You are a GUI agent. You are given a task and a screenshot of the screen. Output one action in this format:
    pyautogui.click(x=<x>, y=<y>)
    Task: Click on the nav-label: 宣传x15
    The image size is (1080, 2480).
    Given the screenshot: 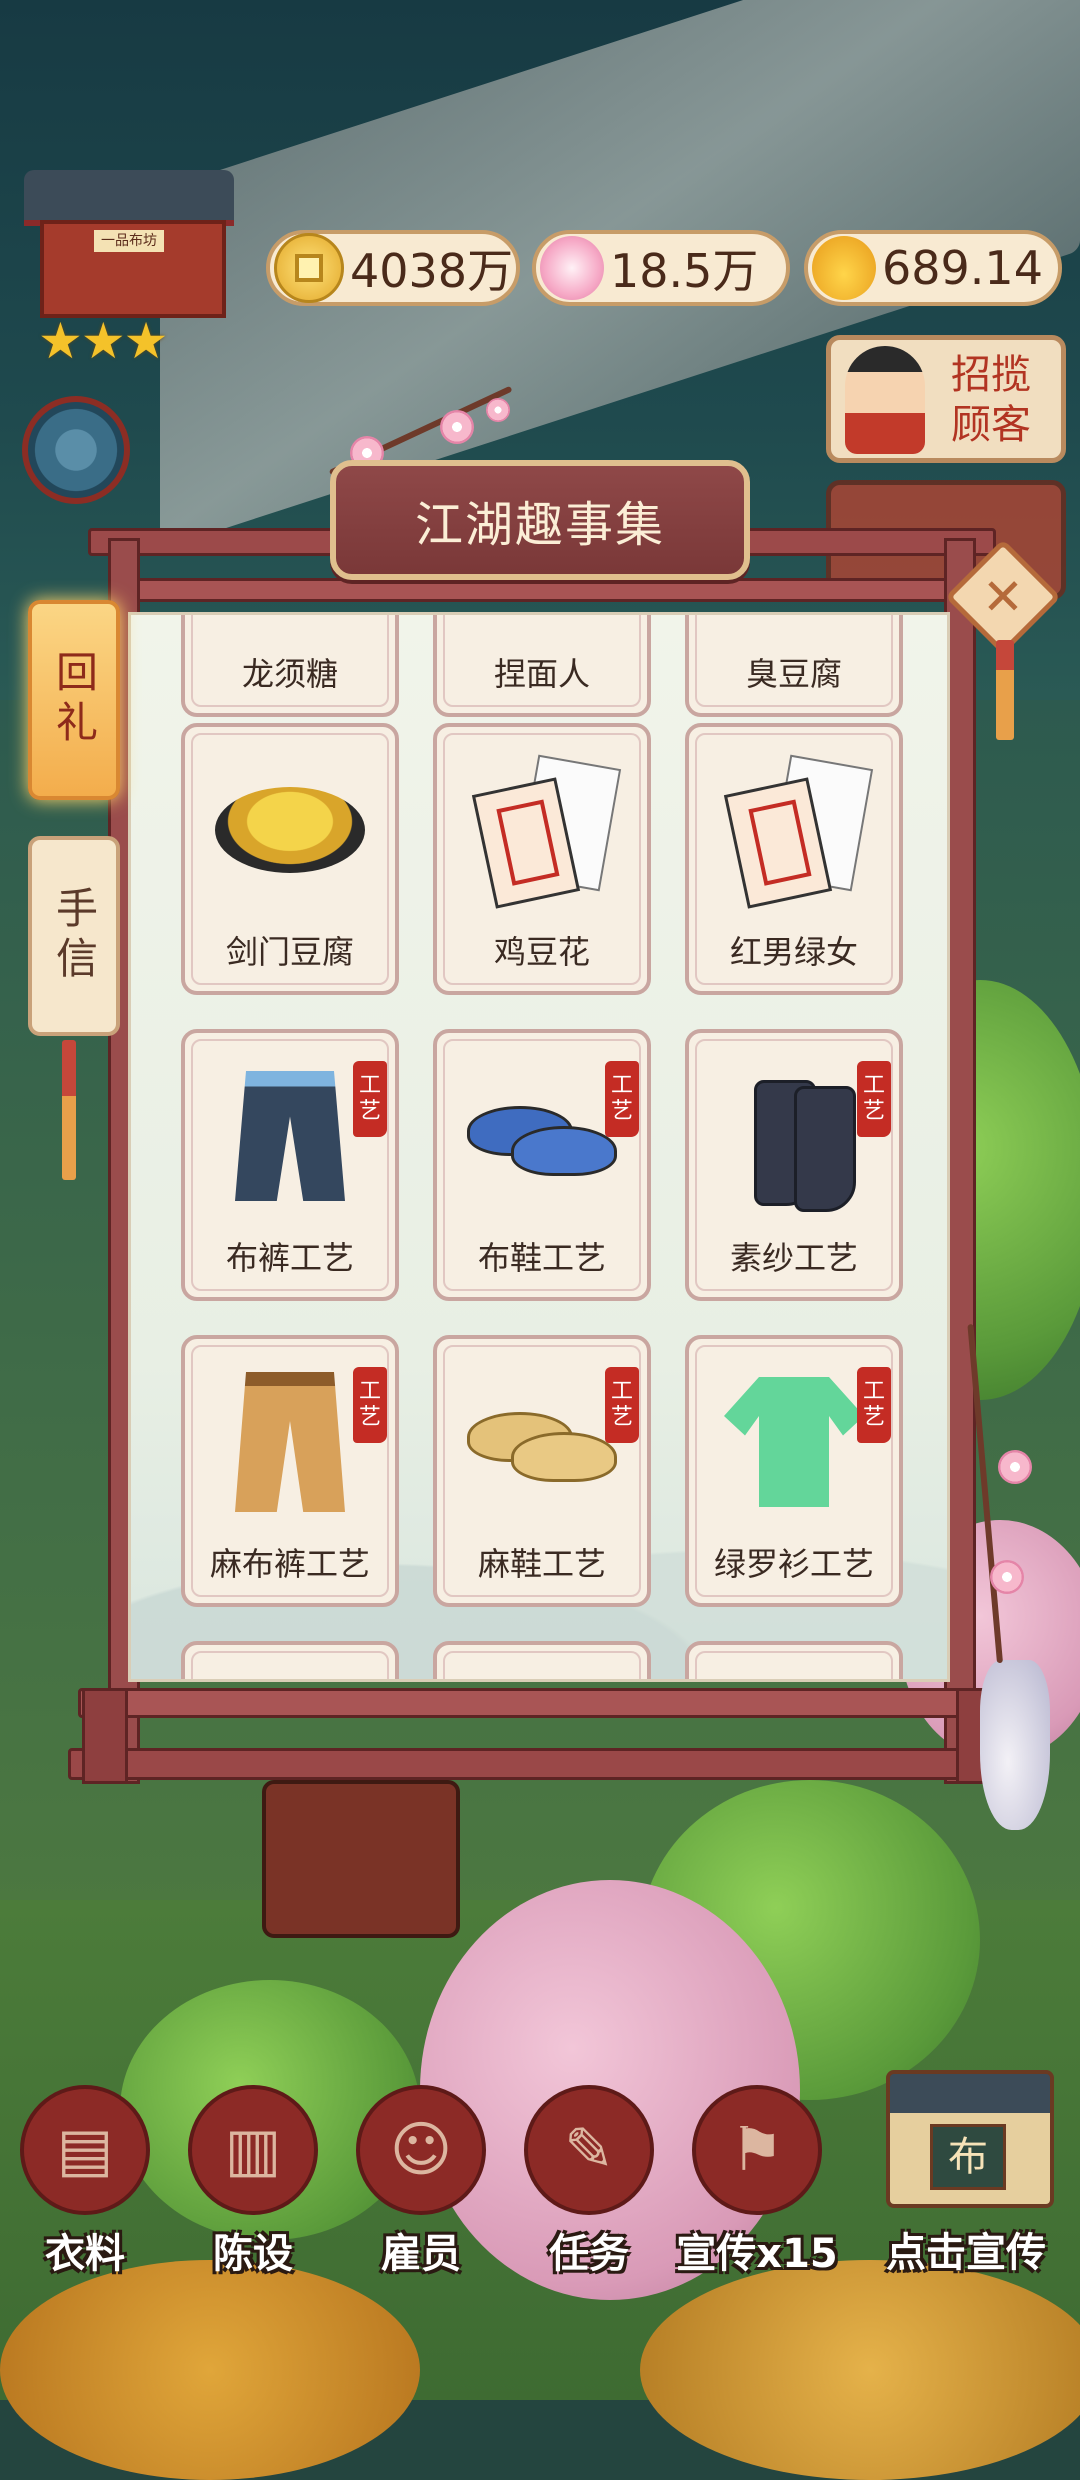 What is the action you would take?
    pyautogui.click(x=757, y=2254)
    